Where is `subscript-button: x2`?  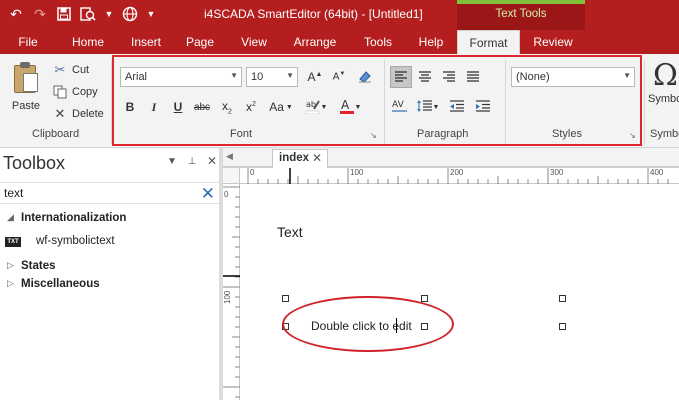
subscript-button: x2 is located at coordinates (227, 107).